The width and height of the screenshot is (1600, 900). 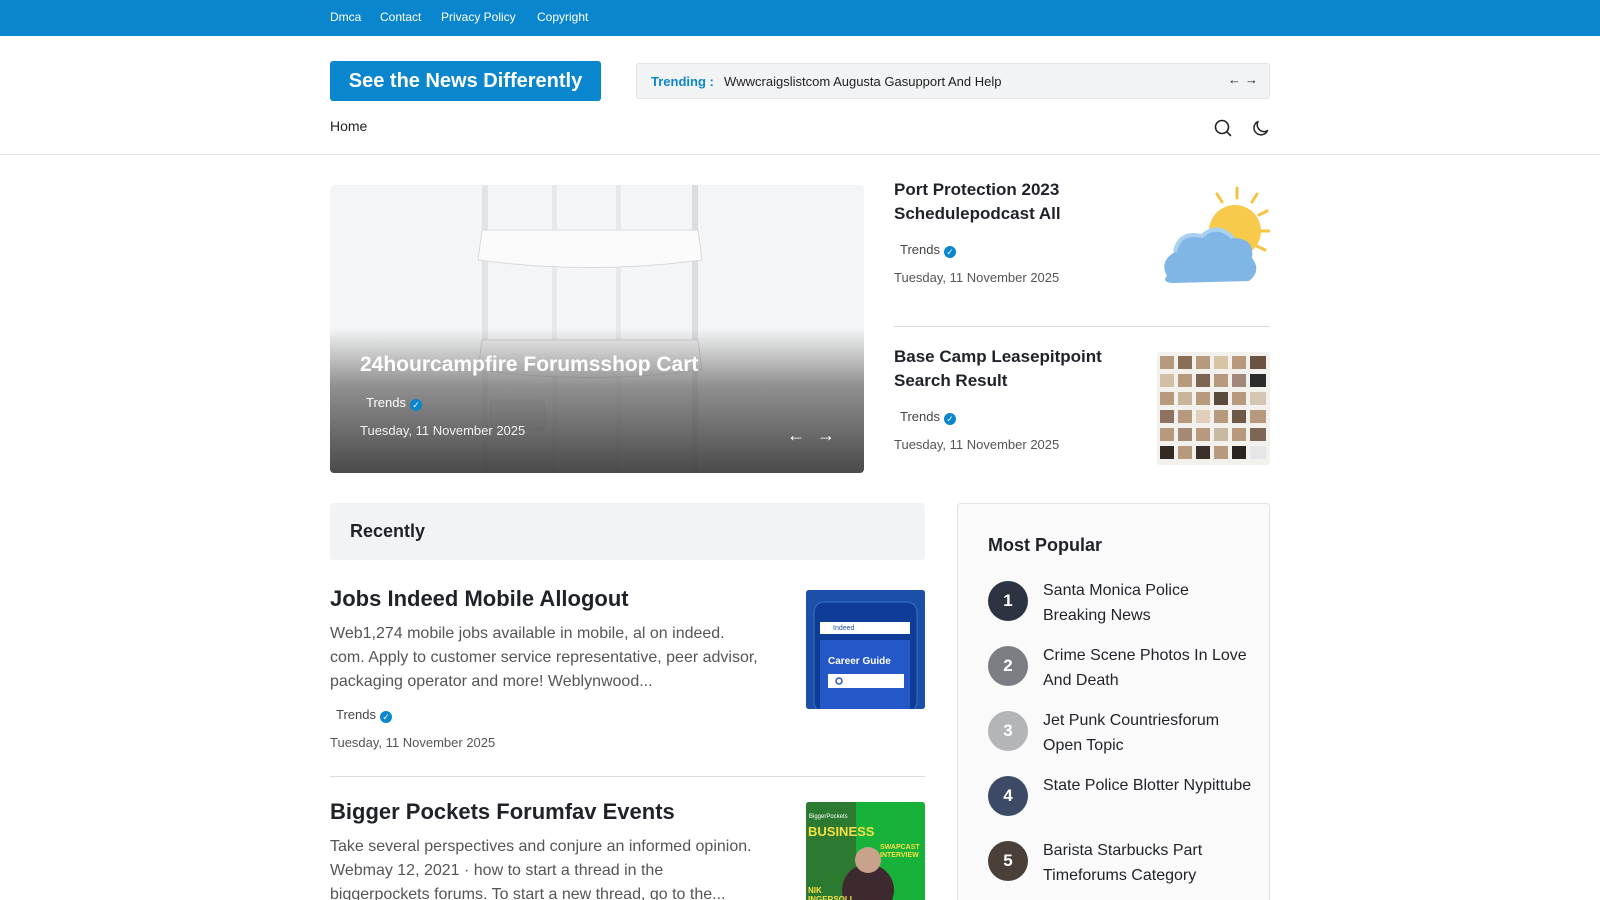 I want to click on thumb-career-guide-label: Career Guide, so click(x=859, y=661).